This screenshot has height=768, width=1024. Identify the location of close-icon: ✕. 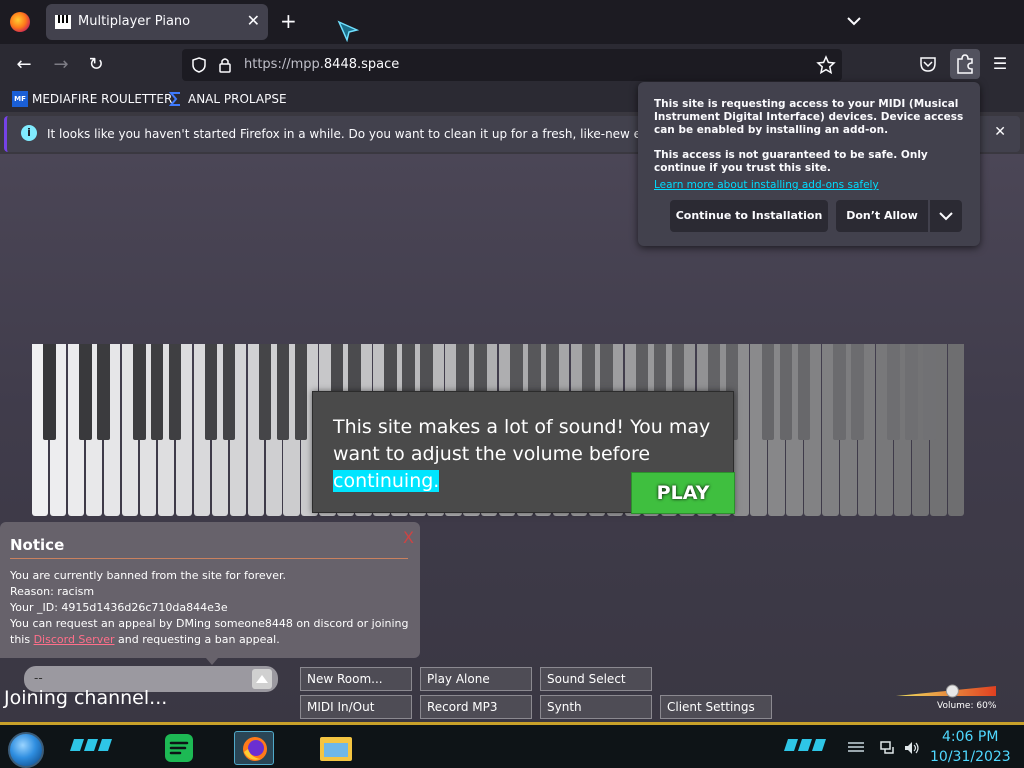
(1000, 132).